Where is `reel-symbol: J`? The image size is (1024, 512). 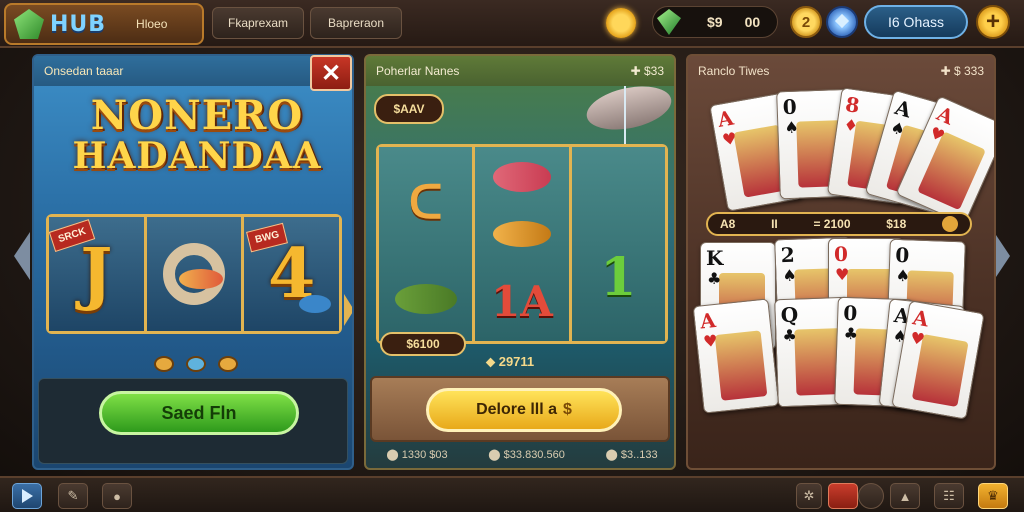 reel-symbol: J is located at coordinates (96, 274).